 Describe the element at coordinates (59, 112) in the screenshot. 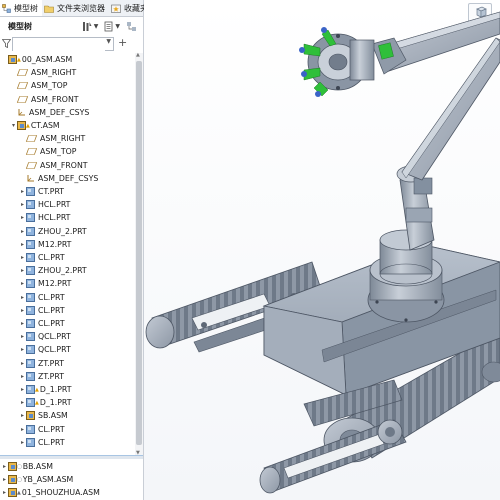

I see `tree-node-label: ASM_DEF_CSYS` at that location.